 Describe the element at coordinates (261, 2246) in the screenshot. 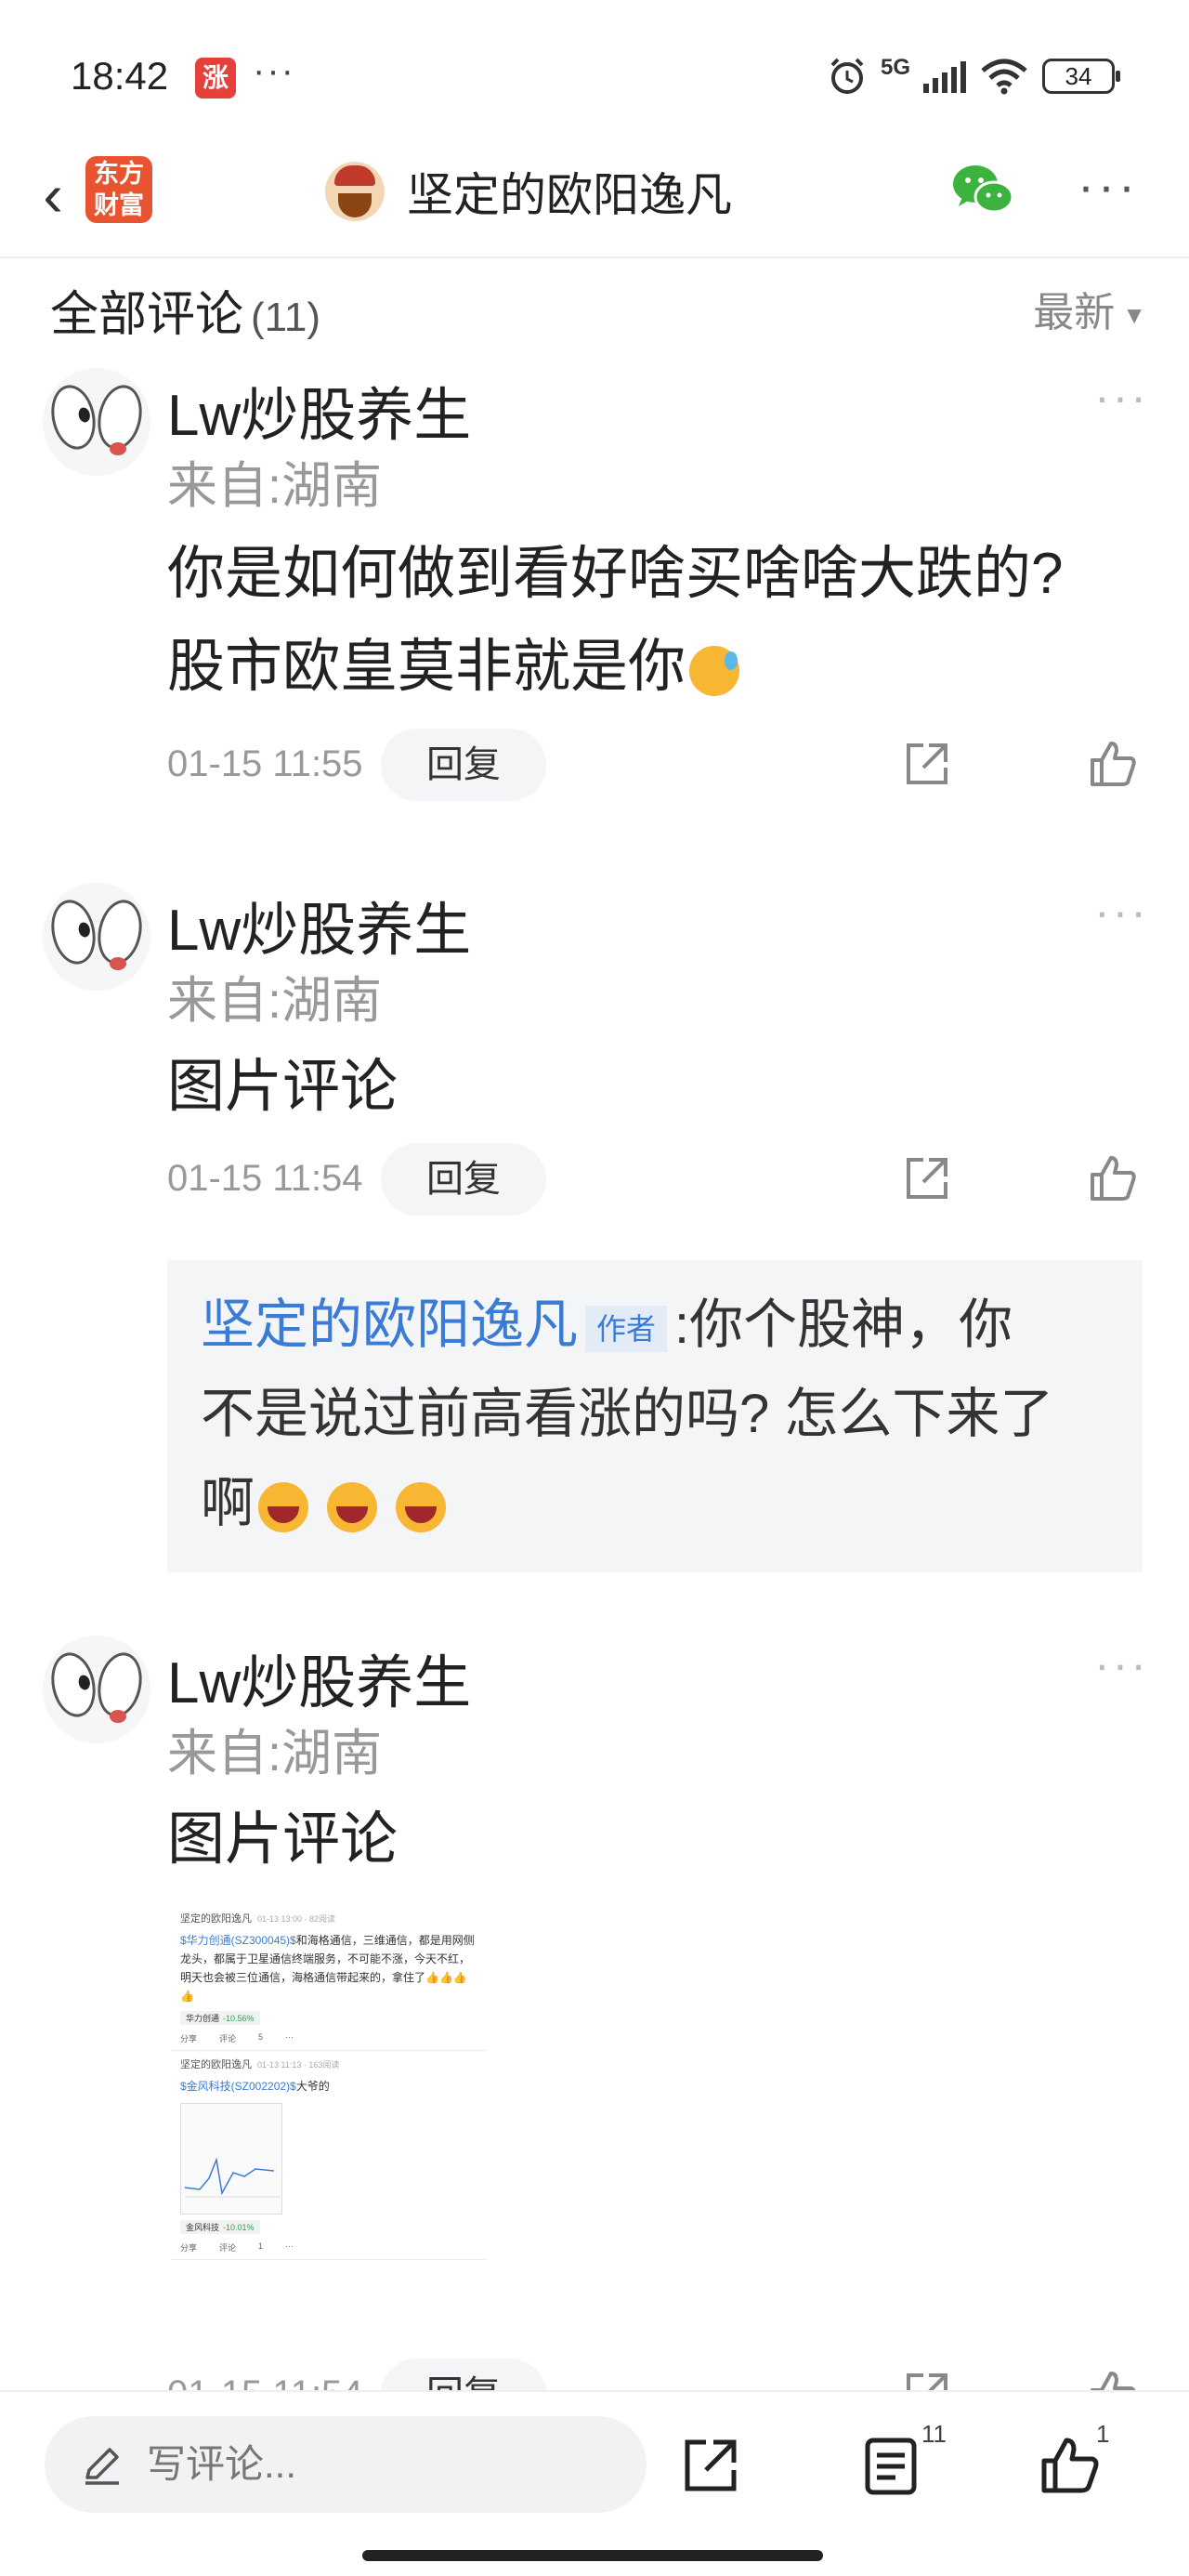

I see `image-likes: 1` at that location.